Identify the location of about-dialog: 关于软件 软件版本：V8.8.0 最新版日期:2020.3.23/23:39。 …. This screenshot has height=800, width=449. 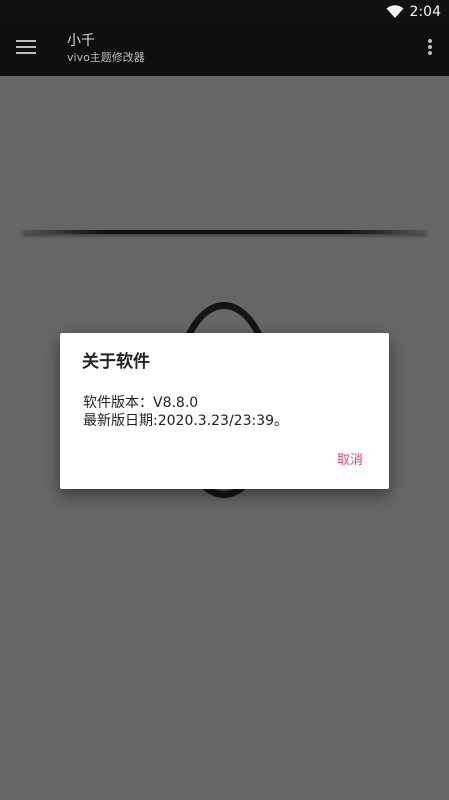
(224, 411).